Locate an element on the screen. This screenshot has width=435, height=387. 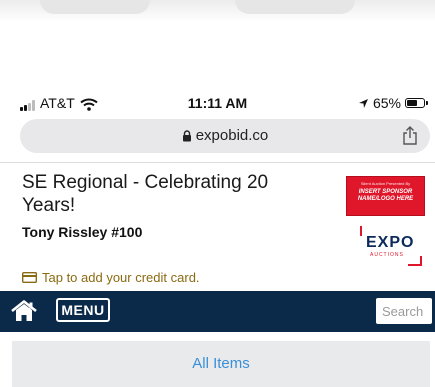
home-icon is located at coordinates (24, 311).